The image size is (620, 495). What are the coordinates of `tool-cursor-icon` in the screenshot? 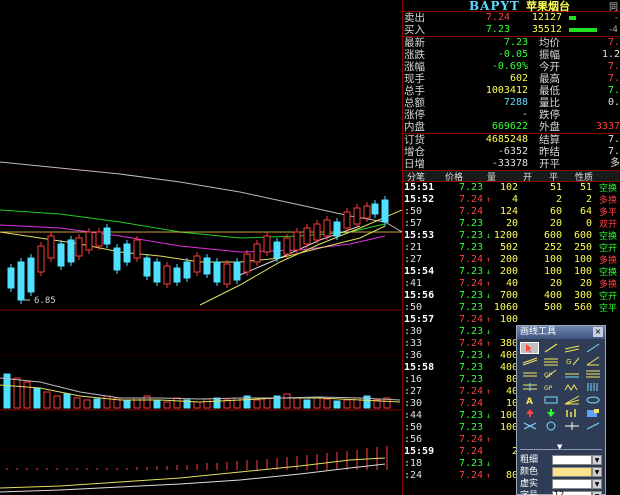 It's located at (529, 348).